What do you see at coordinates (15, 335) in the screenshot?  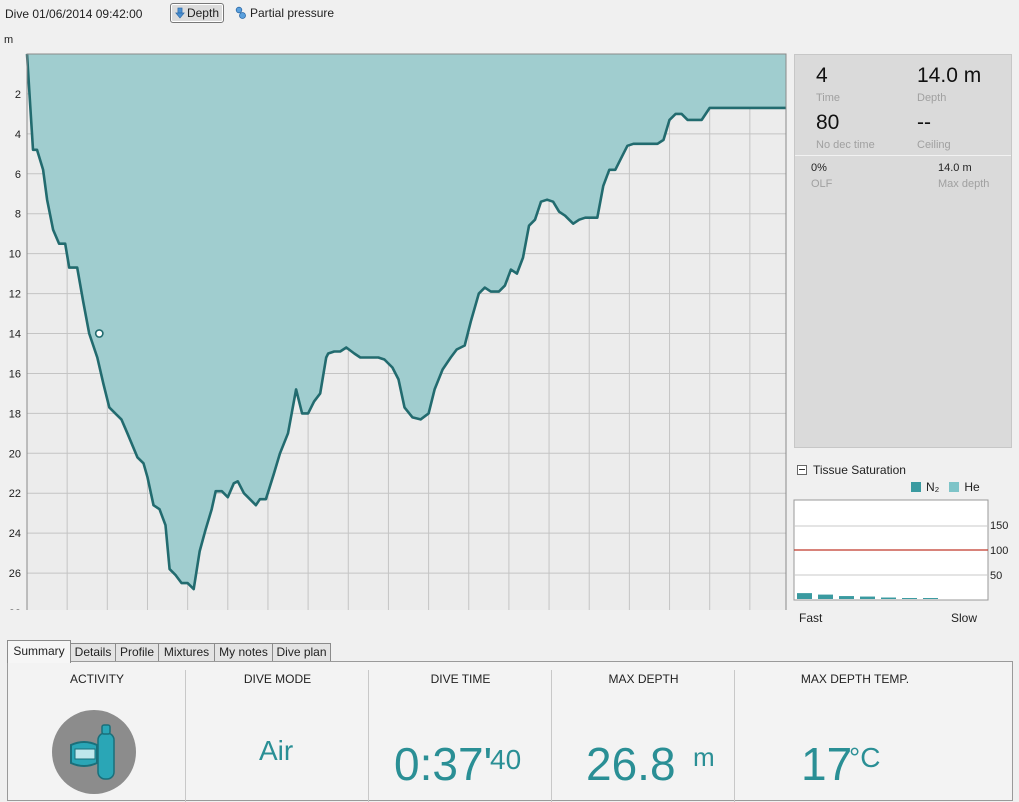 I see `y-tick-label: 14` at bounding box center [15, 335].